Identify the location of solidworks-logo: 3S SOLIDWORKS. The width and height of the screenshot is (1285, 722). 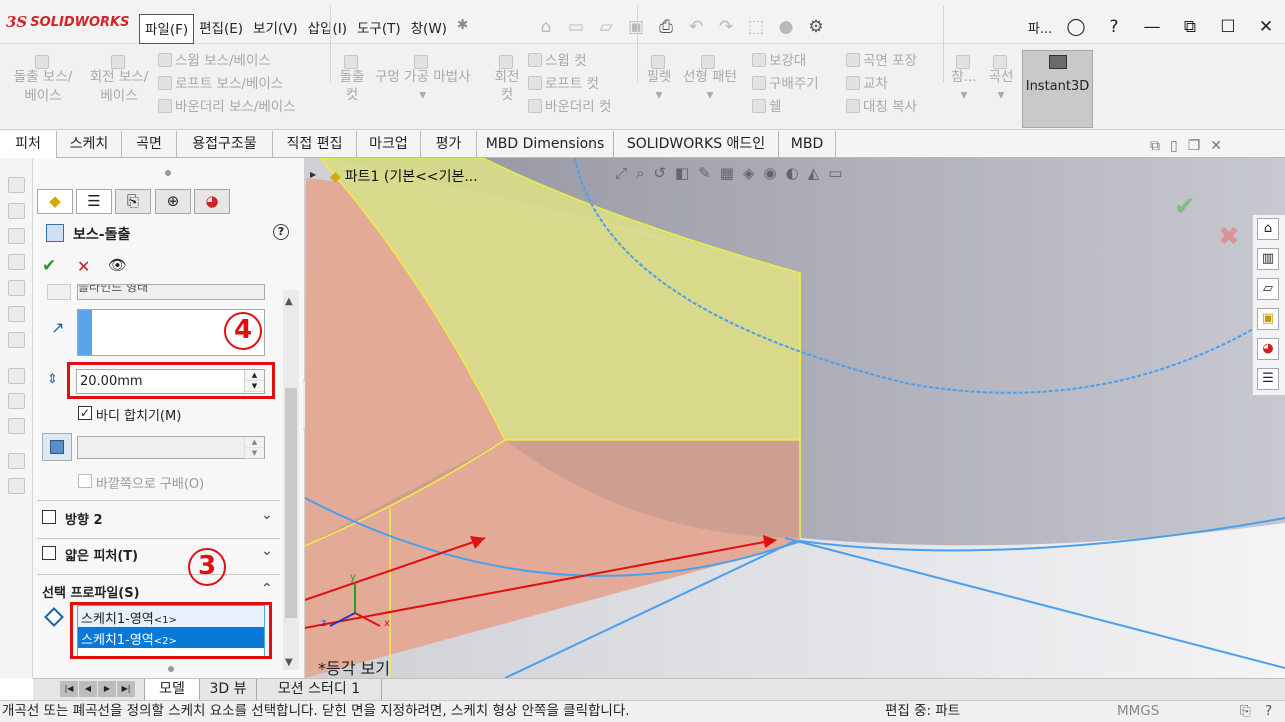
(67, 22).